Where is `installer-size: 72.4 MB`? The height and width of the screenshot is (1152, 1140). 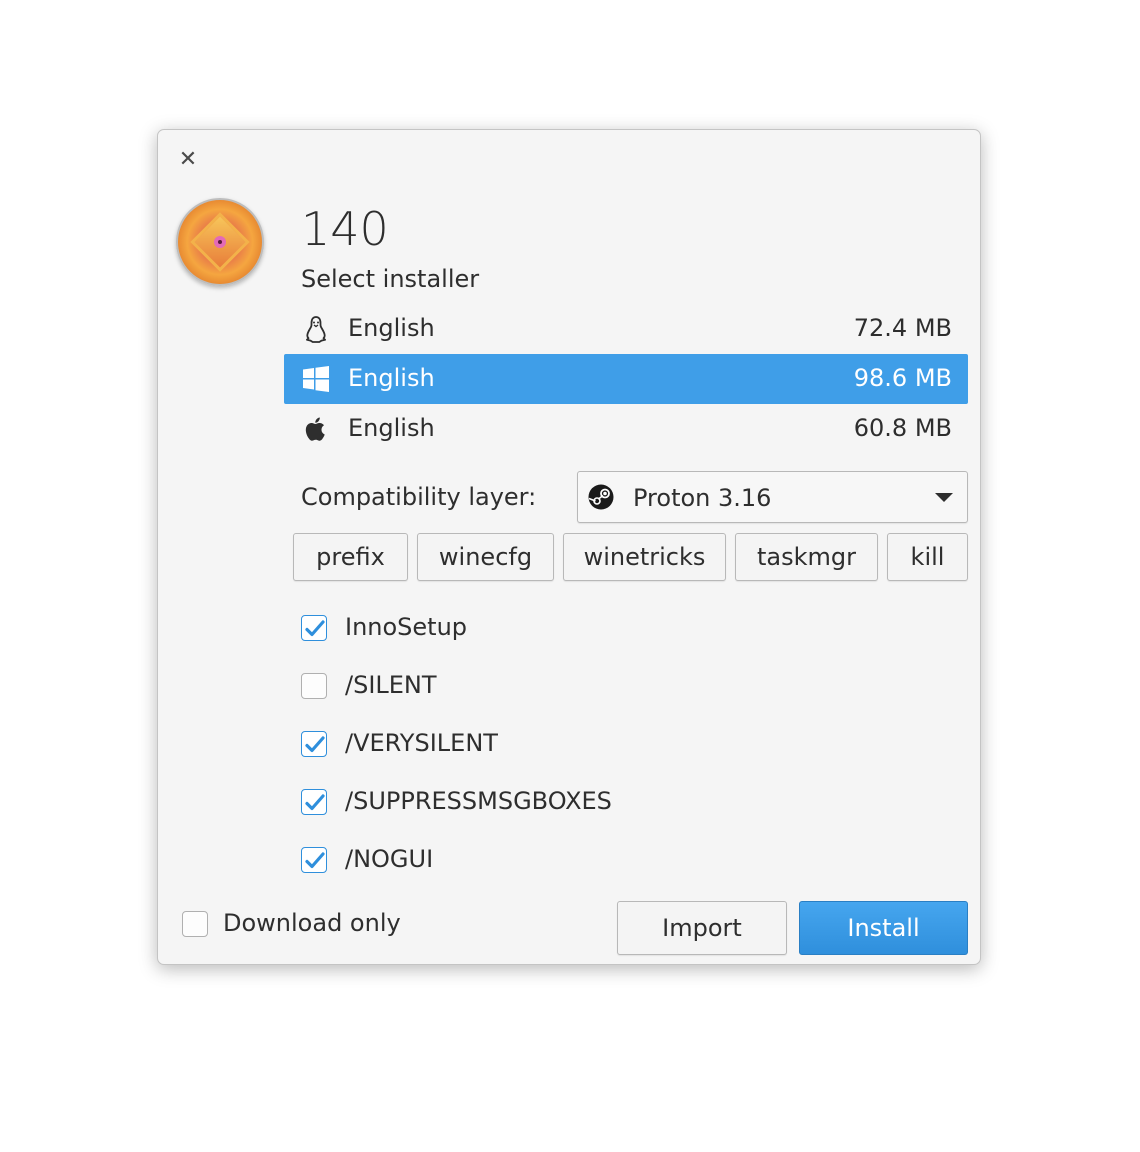 installer-size: 72.4 MB is located at coordinates (902, 328).